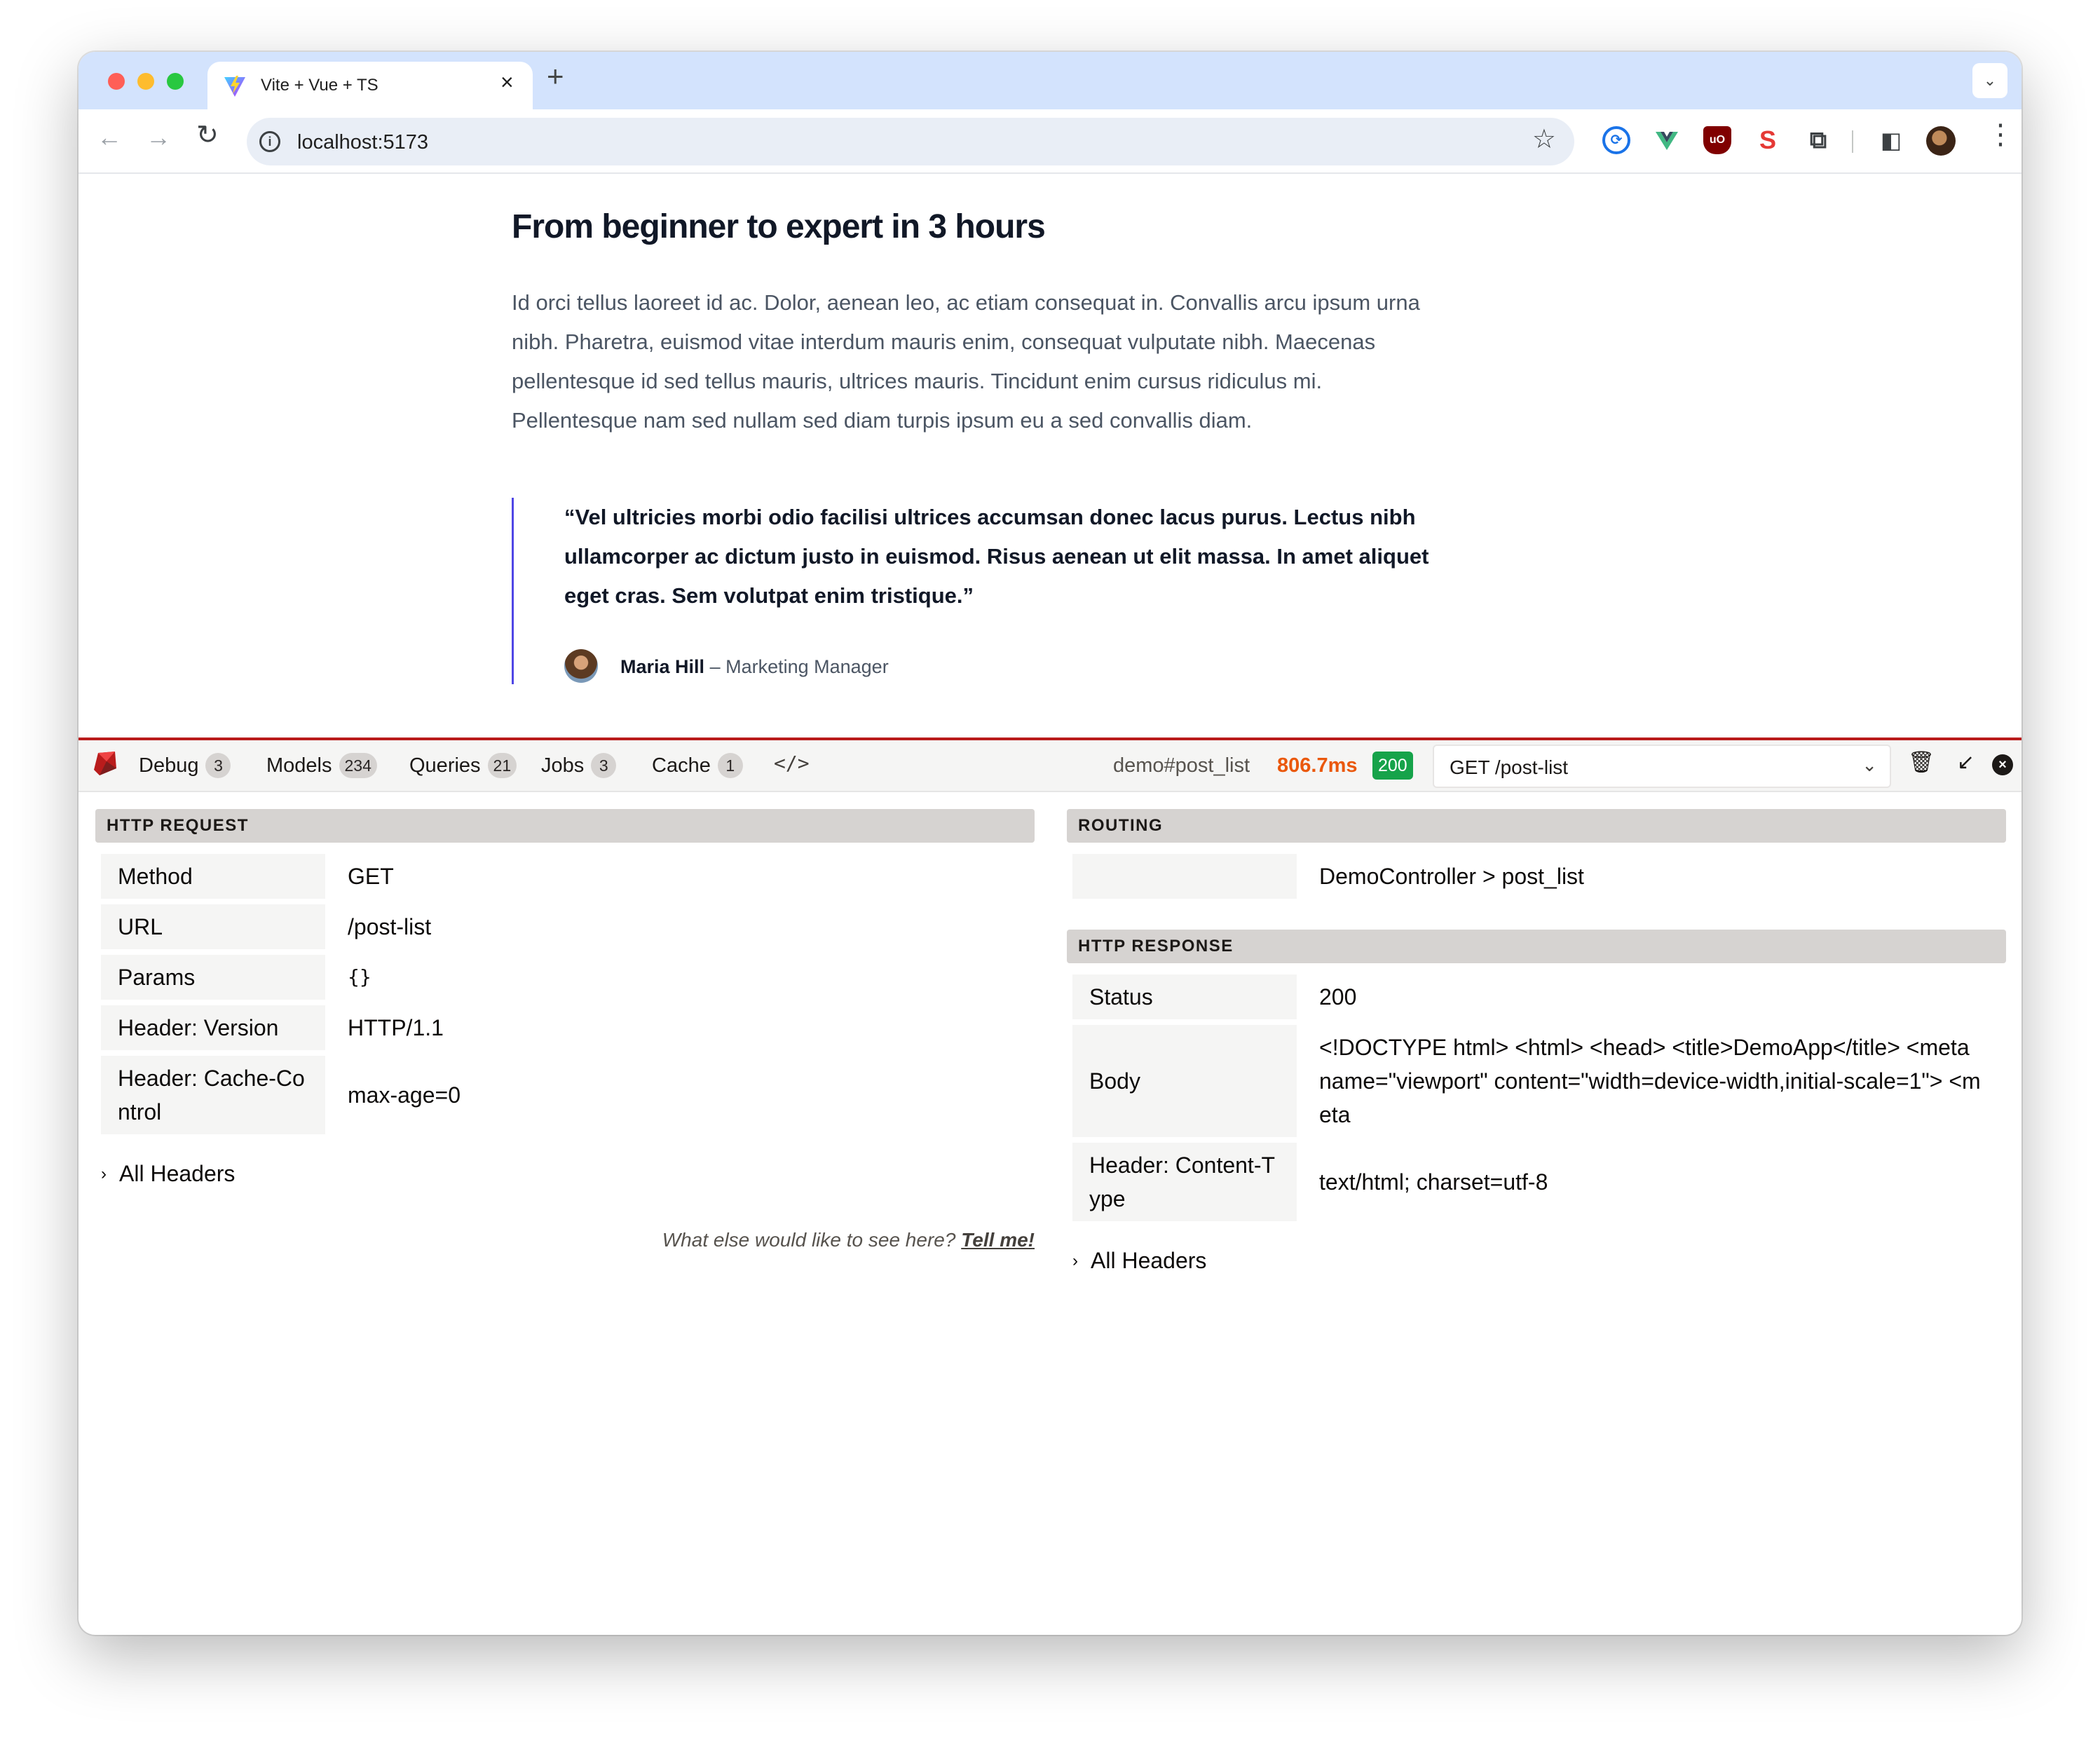  What do you see at coordinates (1184, 1081) in the screenshot?
I see `row-key: Body` at bounding box center [1184, 1081].